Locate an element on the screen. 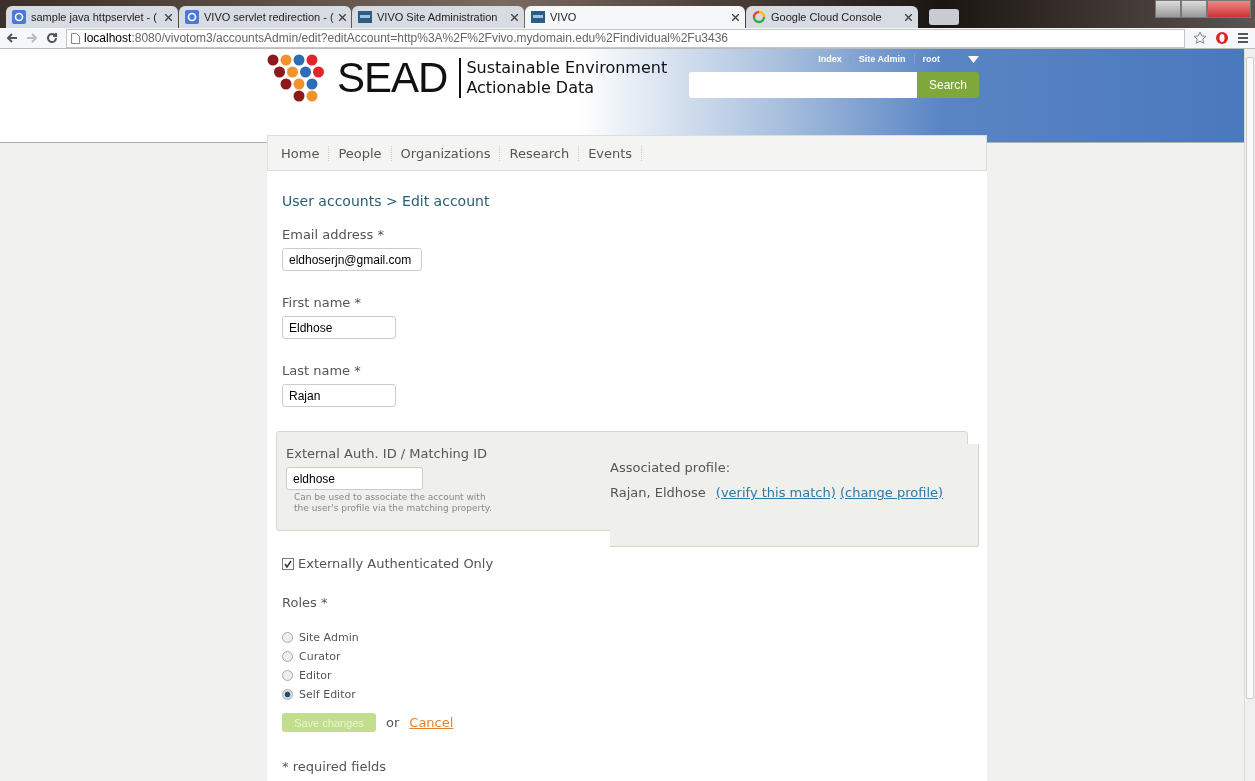 The height and width of the screenshot is (781, 1255). site-tagline: Actionable Data is located at coordinates (531, 88).